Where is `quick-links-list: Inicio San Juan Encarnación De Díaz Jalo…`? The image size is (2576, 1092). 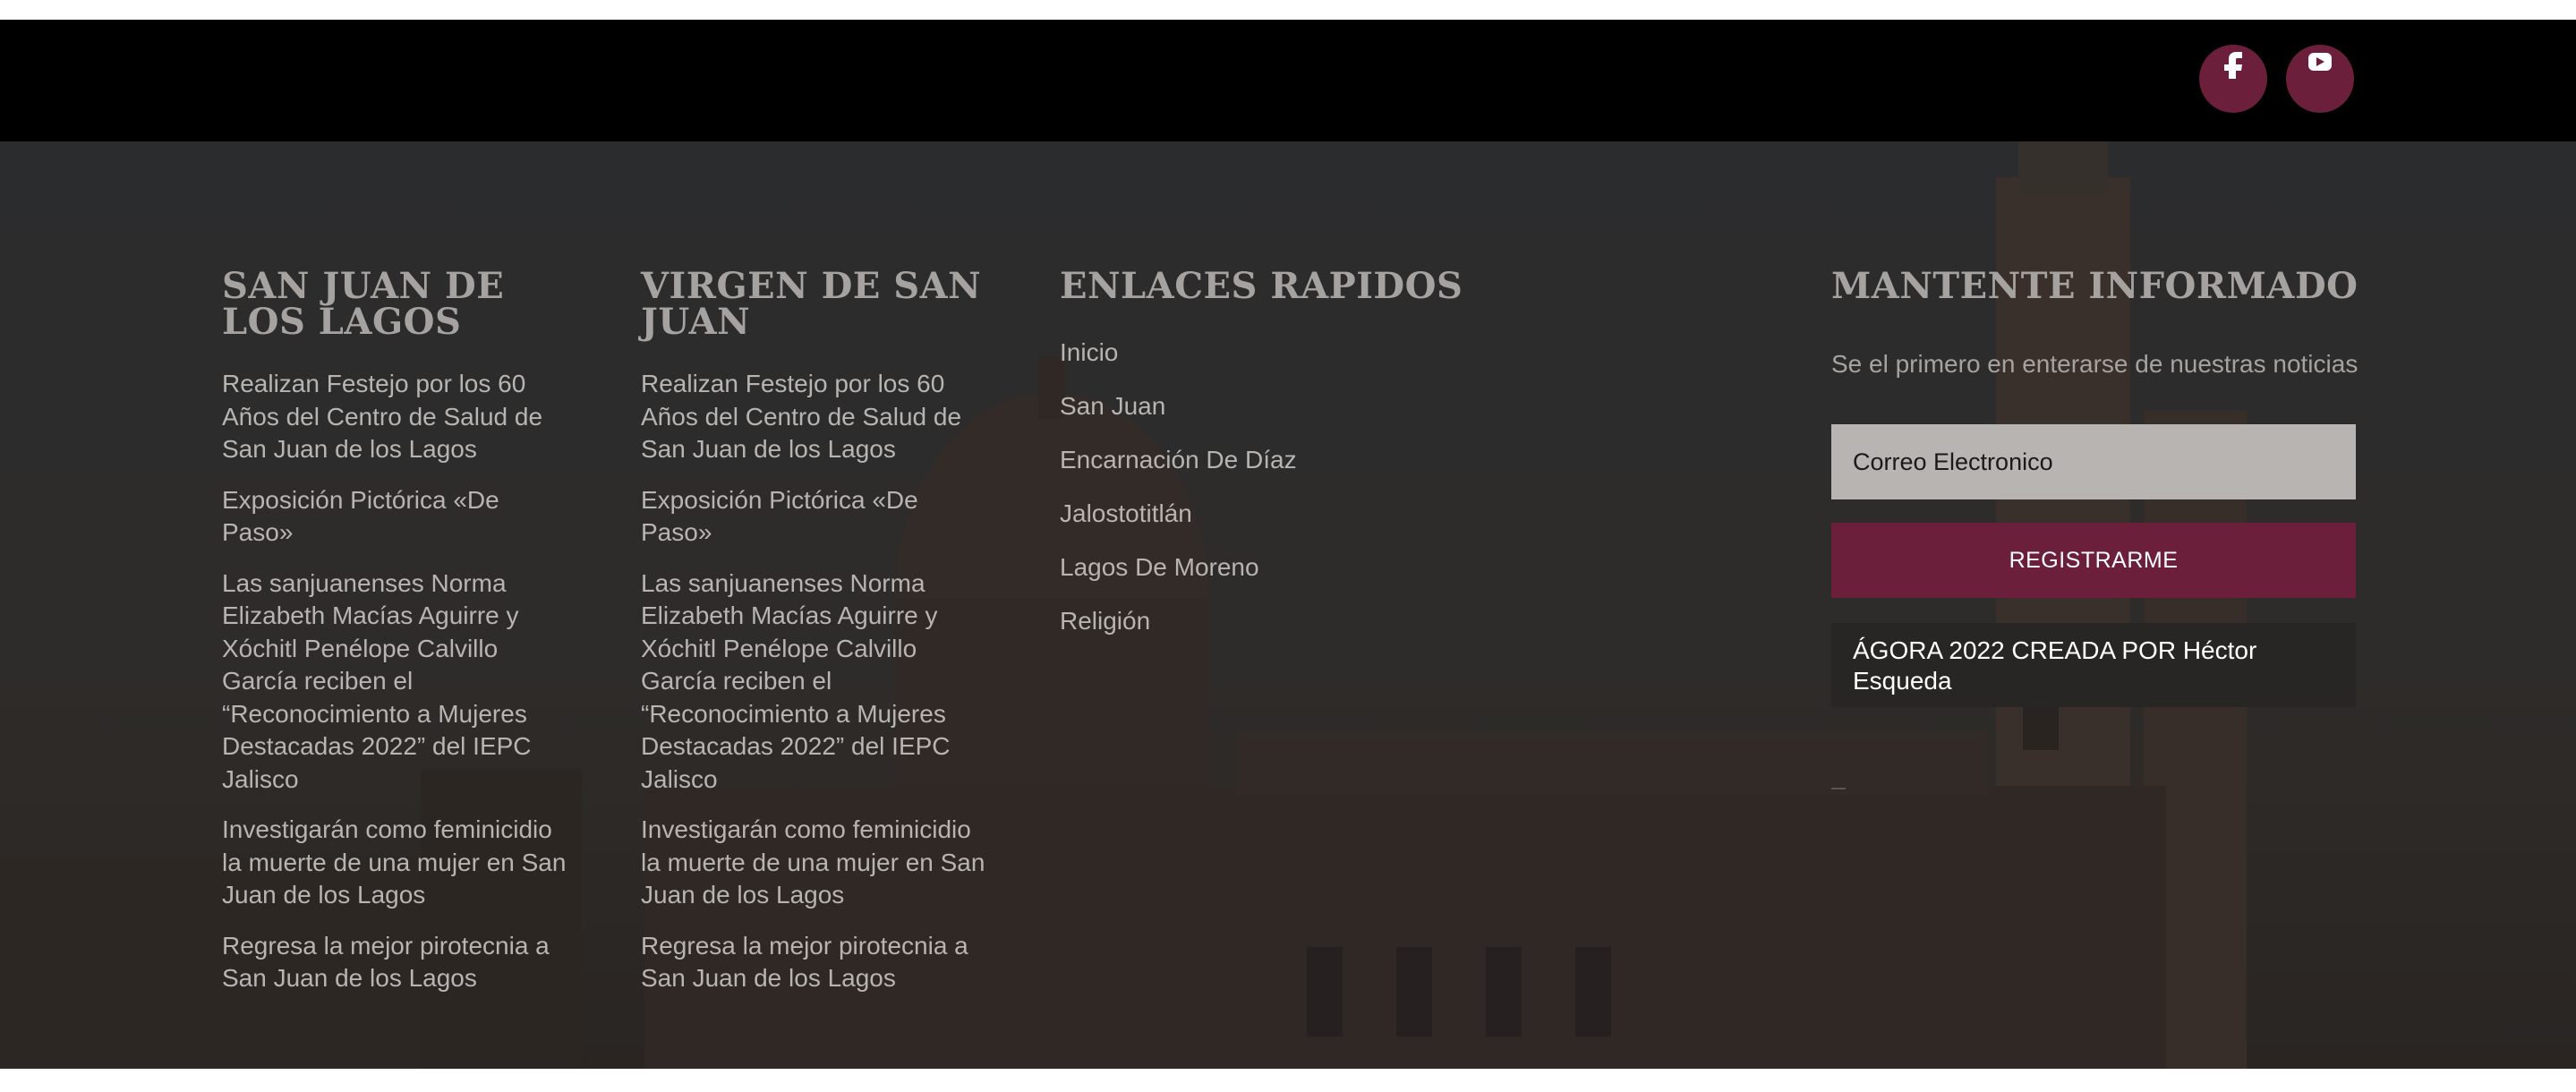 quick-links-list: Inicio San Juan Encarnación De Díaz Jalo… is located at coordinates (1239, 498).